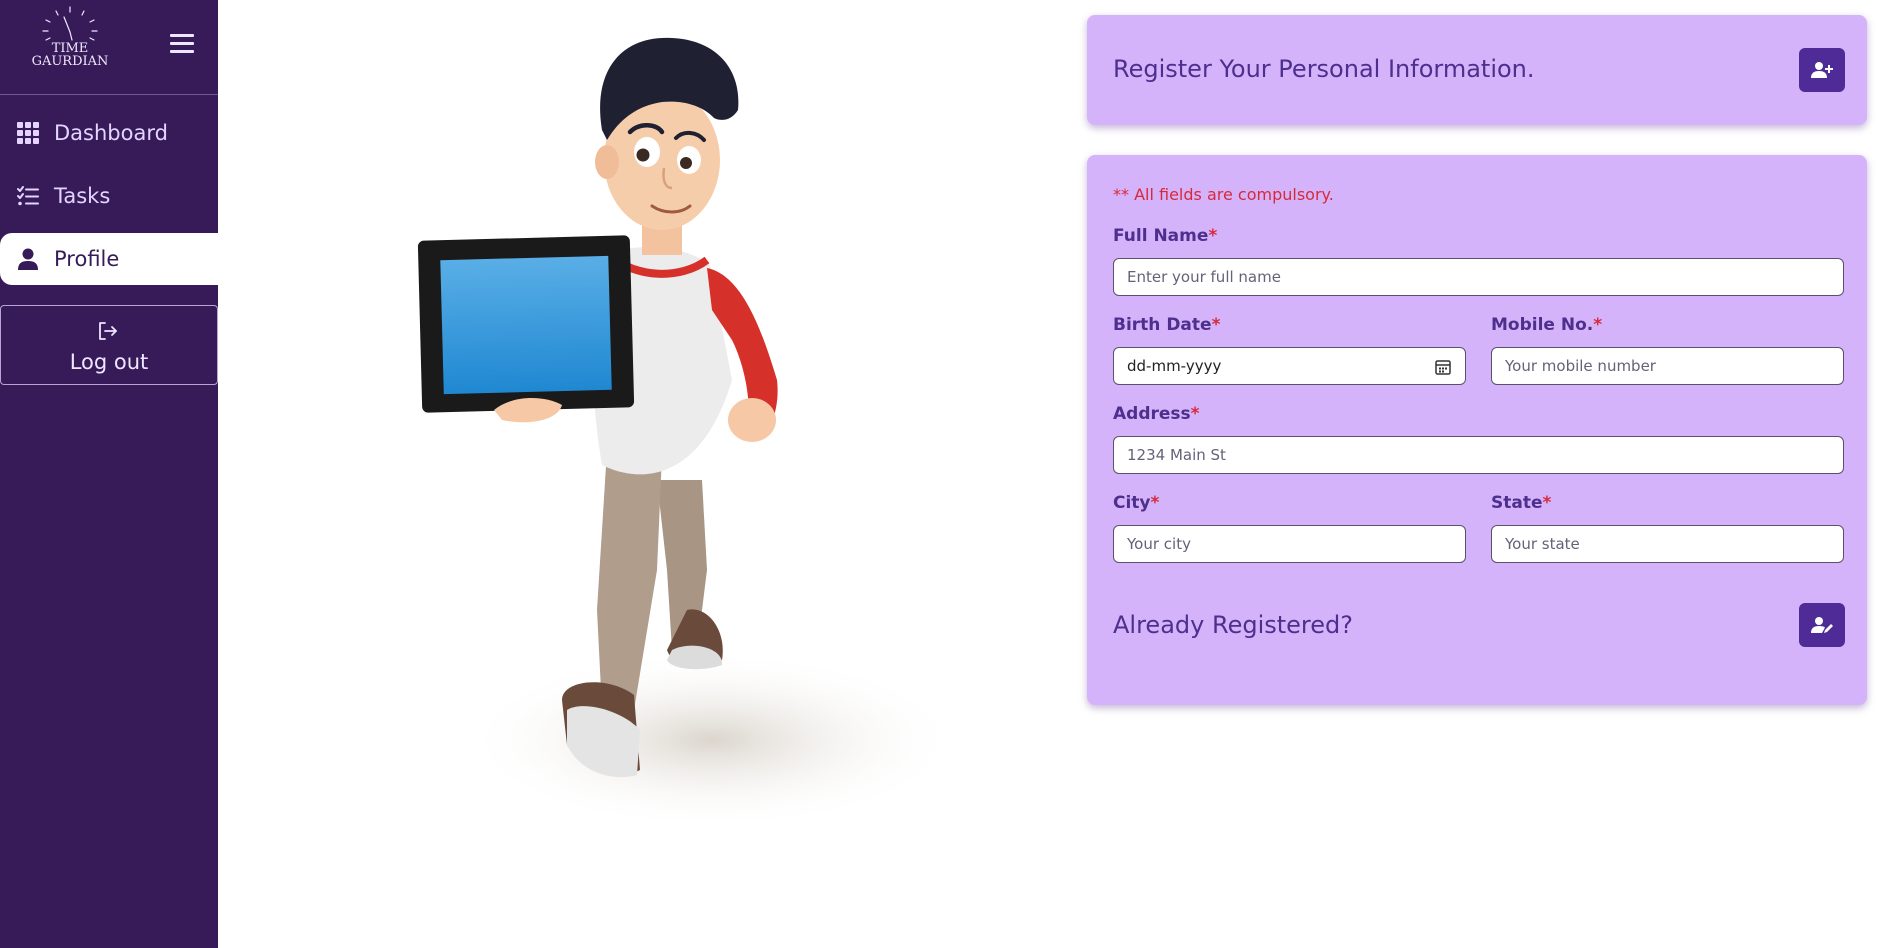  What do you see at coordinates (108, 331) in the screenshot?
I see `logout-icon` at bounding box center [108, 331].